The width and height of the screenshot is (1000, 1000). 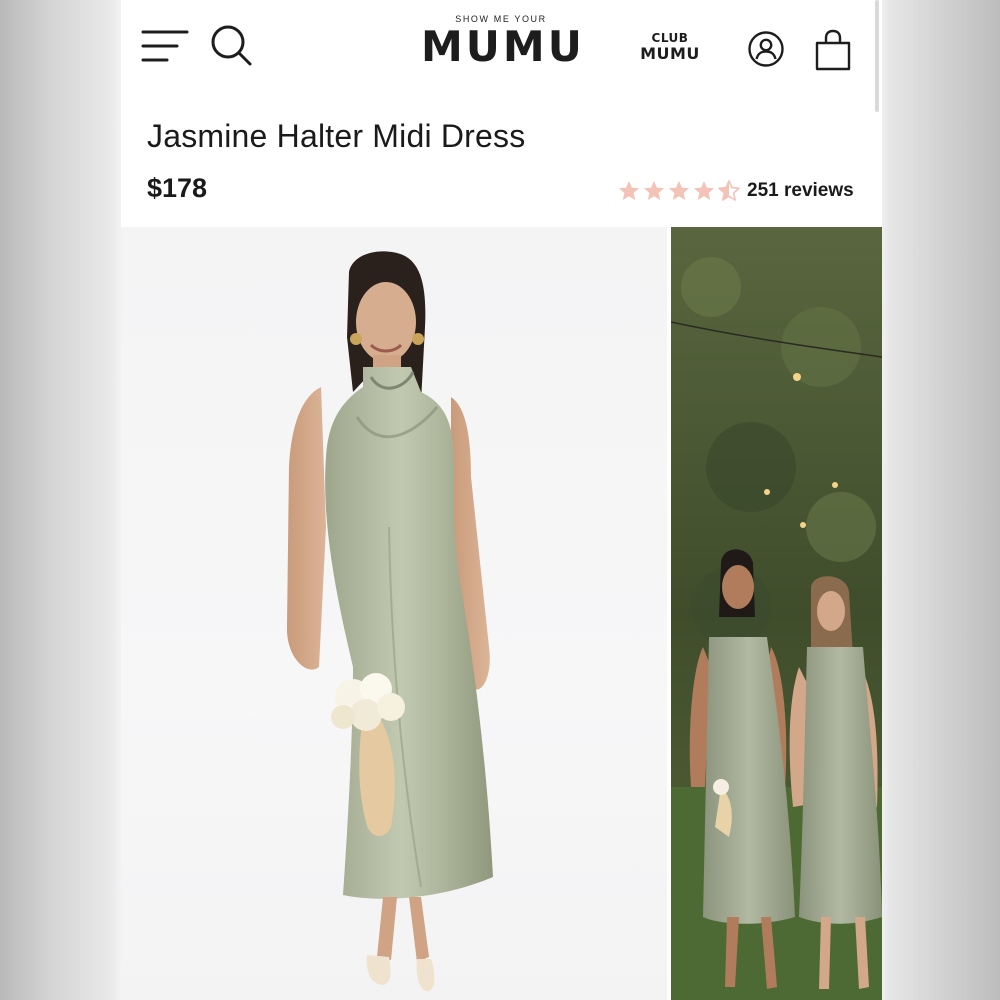 What do you see at coordinates (165, 47) in the screenshot?
I see `menu-icon` at bounding box center [165, 47].